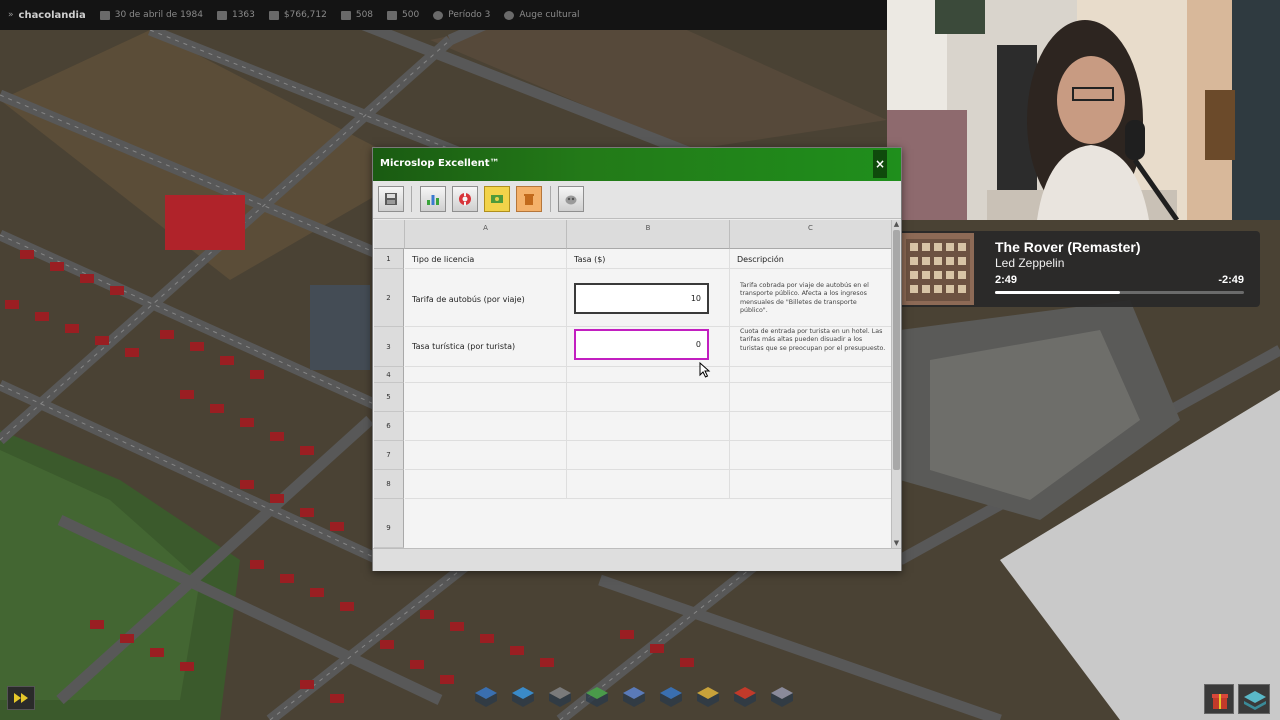 Image resolution: width=1280 pixels, height=720 pixels. I want to click on money-item: $766,712, so click(297, 15).